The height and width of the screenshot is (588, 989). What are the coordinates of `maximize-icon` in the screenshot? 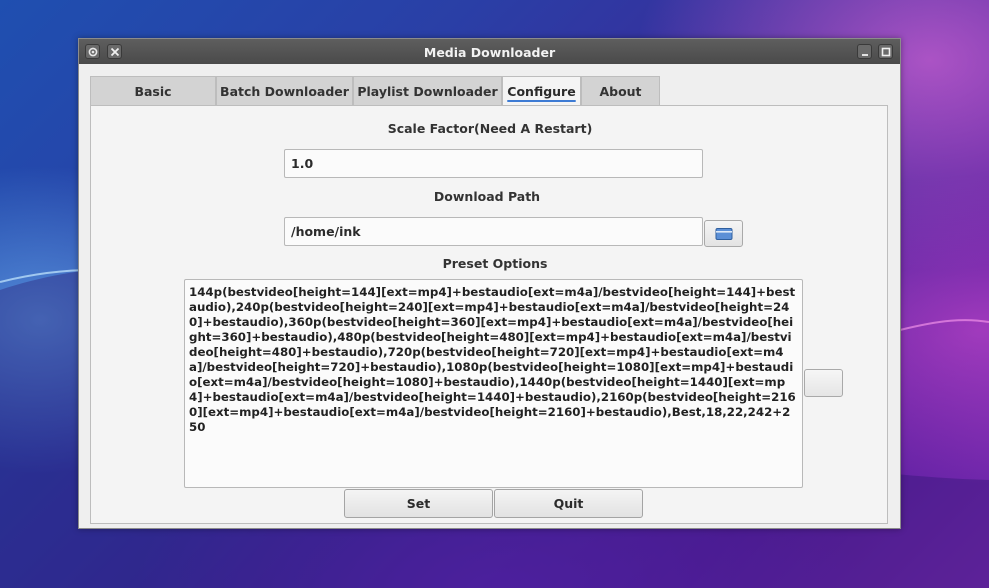 It's located at (885, 51).